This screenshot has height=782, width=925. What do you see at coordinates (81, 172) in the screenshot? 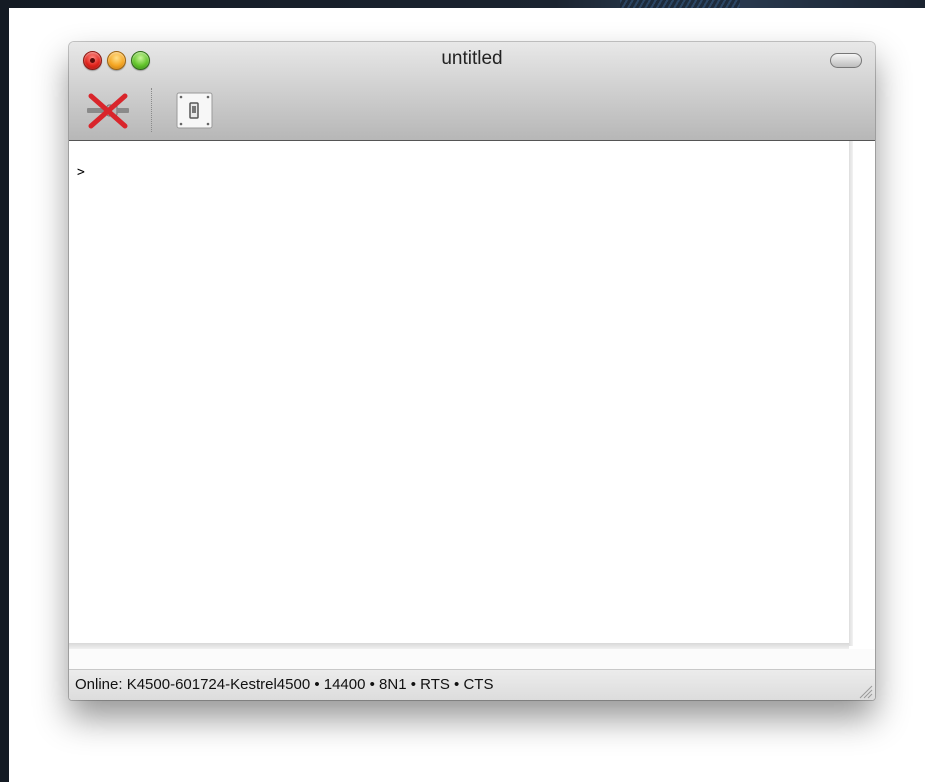
I see `terminal-prompt: >` at bounding box center [81, 172].